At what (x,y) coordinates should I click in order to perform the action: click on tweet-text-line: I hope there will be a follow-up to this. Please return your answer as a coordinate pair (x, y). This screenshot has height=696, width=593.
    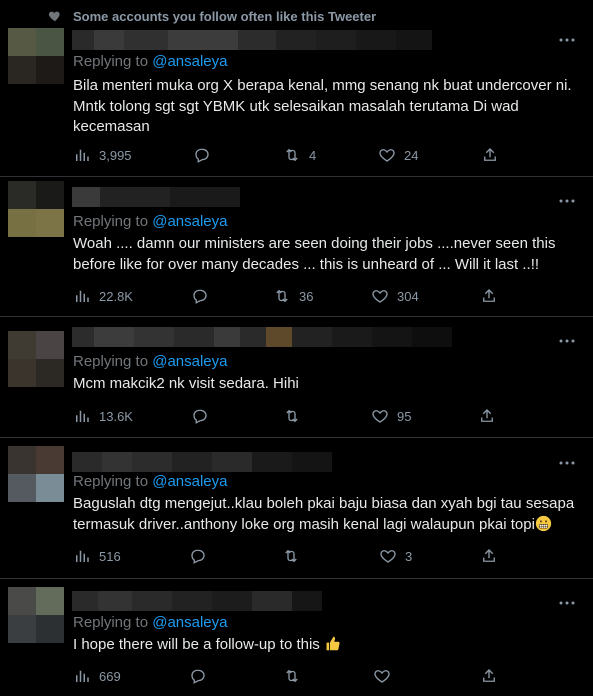
    Looking at the image, I should click on (325, 645).